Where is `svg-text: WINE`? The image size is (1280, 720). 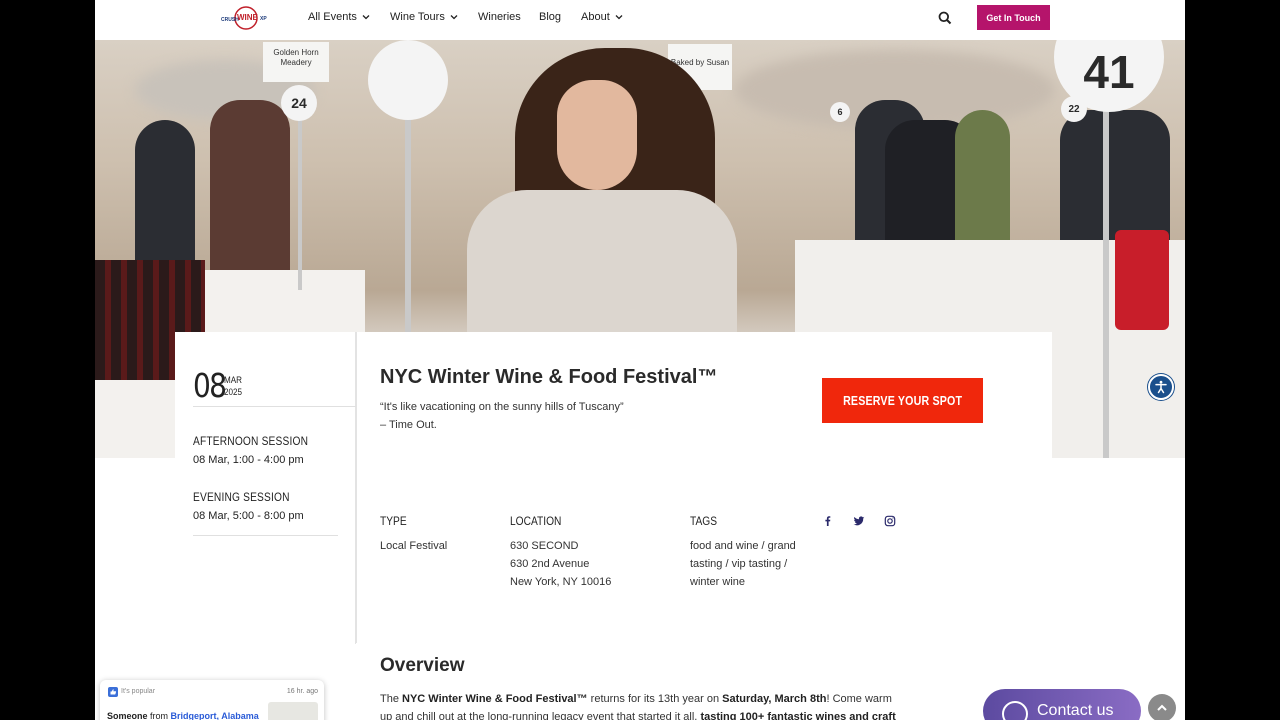
svg-text: WINE is located at coordinates (248, 17).